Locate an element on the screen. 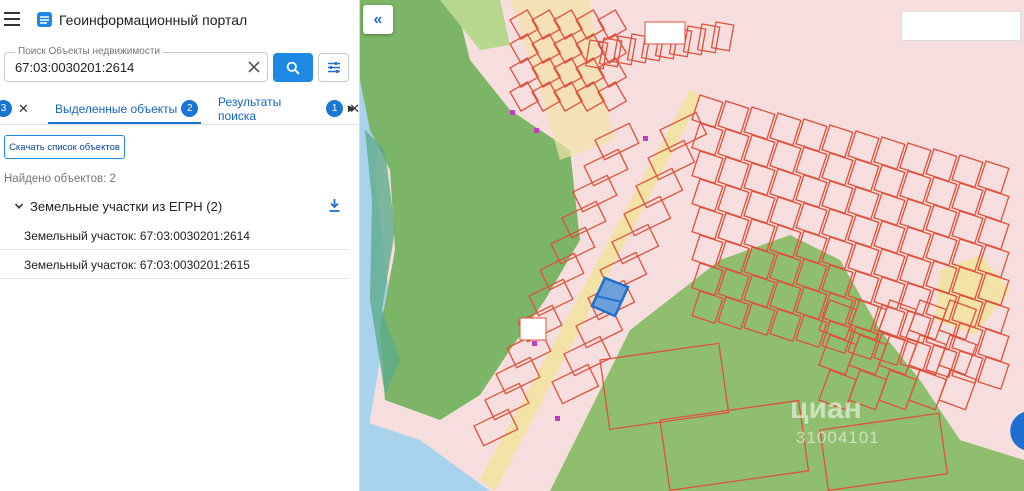 Image resolution: width=1024 pixels, height=491 pixels. search-icon is located at coordinates (293, 68).